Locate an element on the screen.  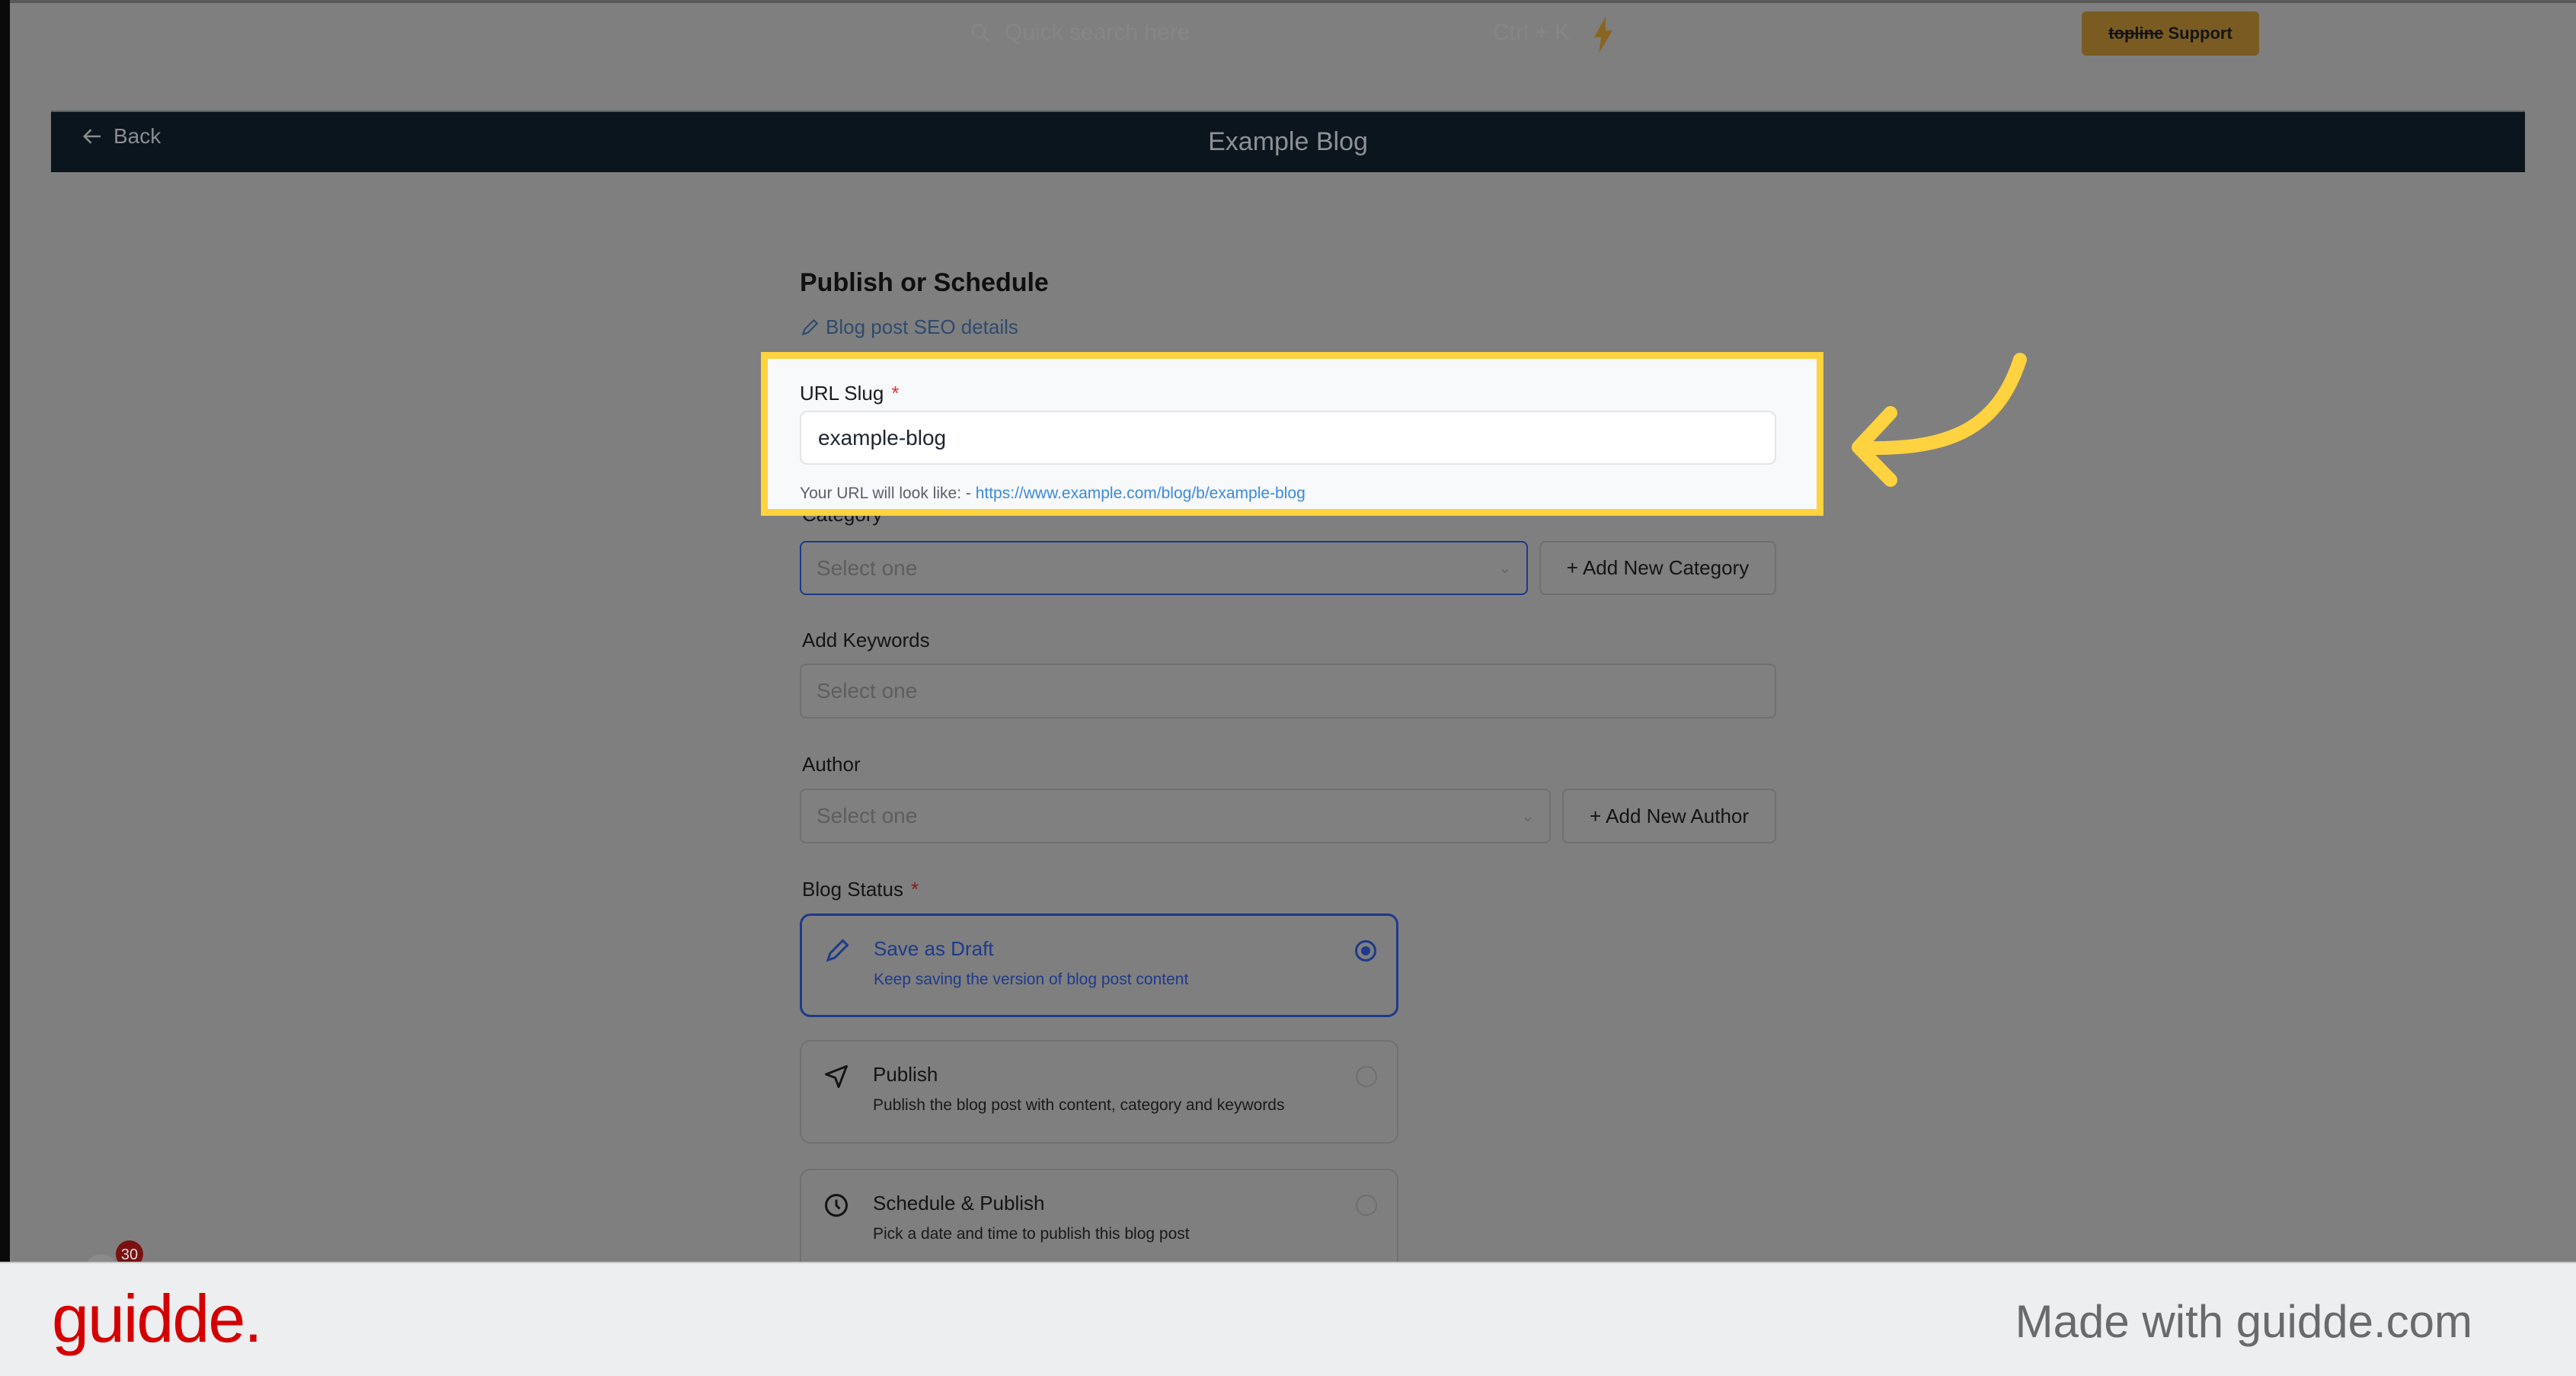
left-edge is located at coordinates (5, 631).